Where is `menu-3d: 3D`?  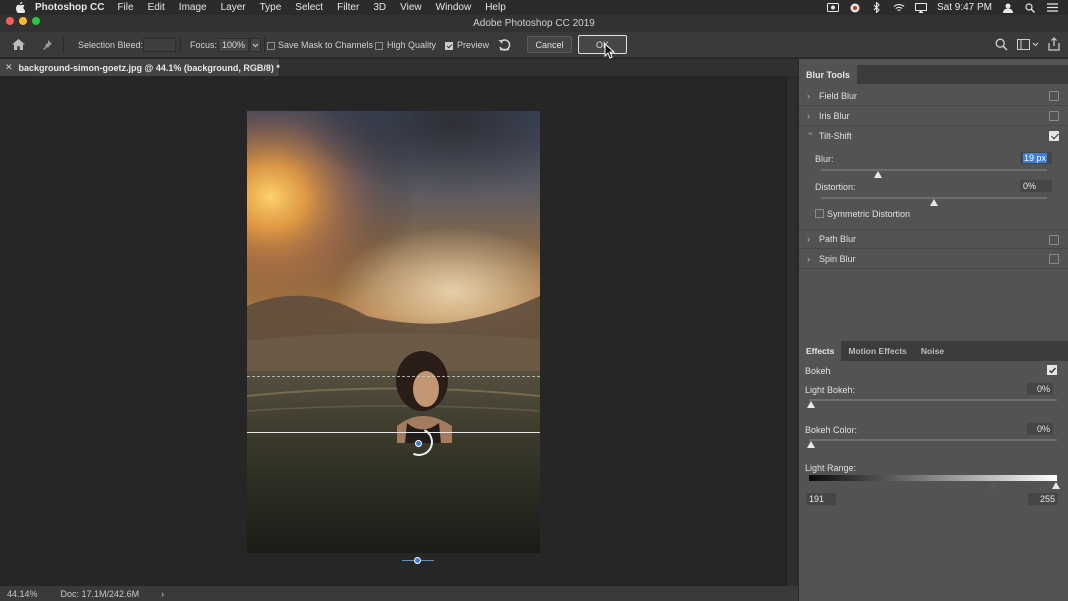 menu-3d: 3D is located at coordinates (379, 7).